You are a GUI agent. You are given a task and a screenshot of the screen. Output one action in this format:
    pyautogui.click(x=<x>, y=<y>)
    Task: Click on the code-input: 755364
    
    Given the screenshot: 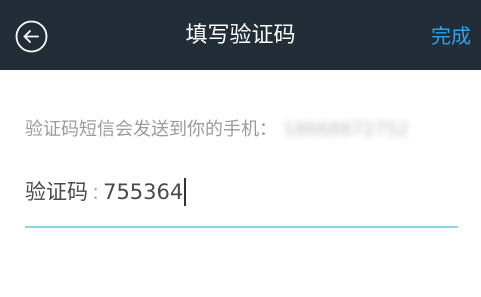 What is the action you would take?
    pyautogui.click(x=145, y=192)
    